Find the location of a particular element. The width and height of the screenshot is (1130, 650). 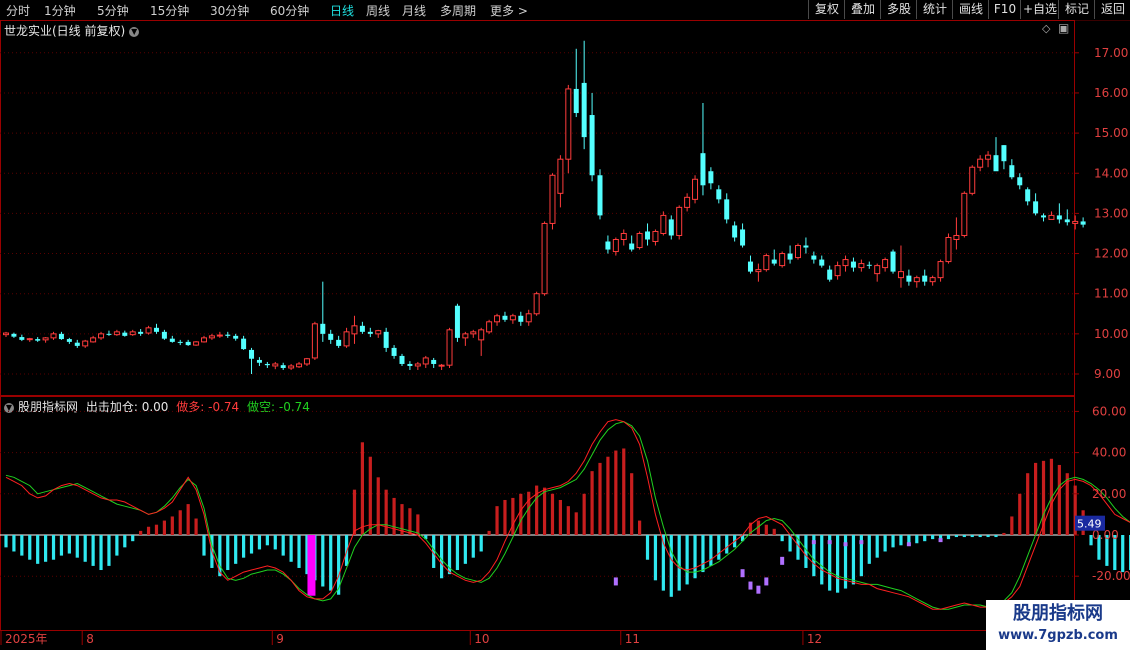

f10-button: F10 is located at coordinates (1004, 9).